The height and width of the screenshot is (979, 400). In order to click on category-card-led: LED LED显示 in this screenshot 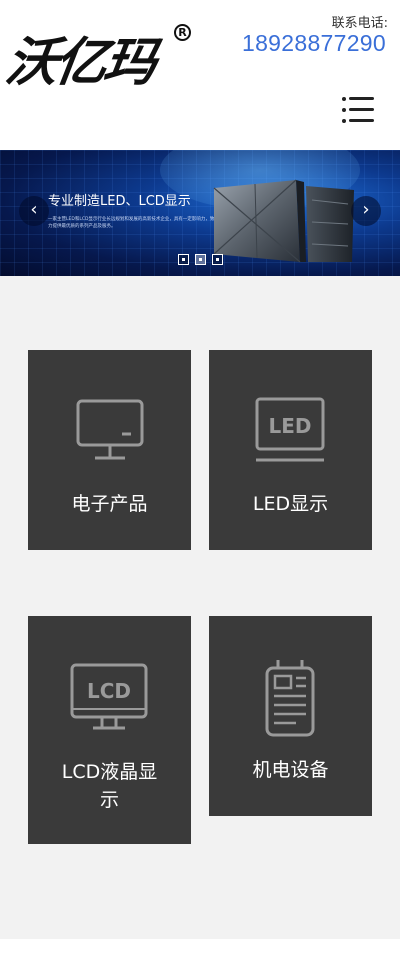, I will do `click(290, 450)`.